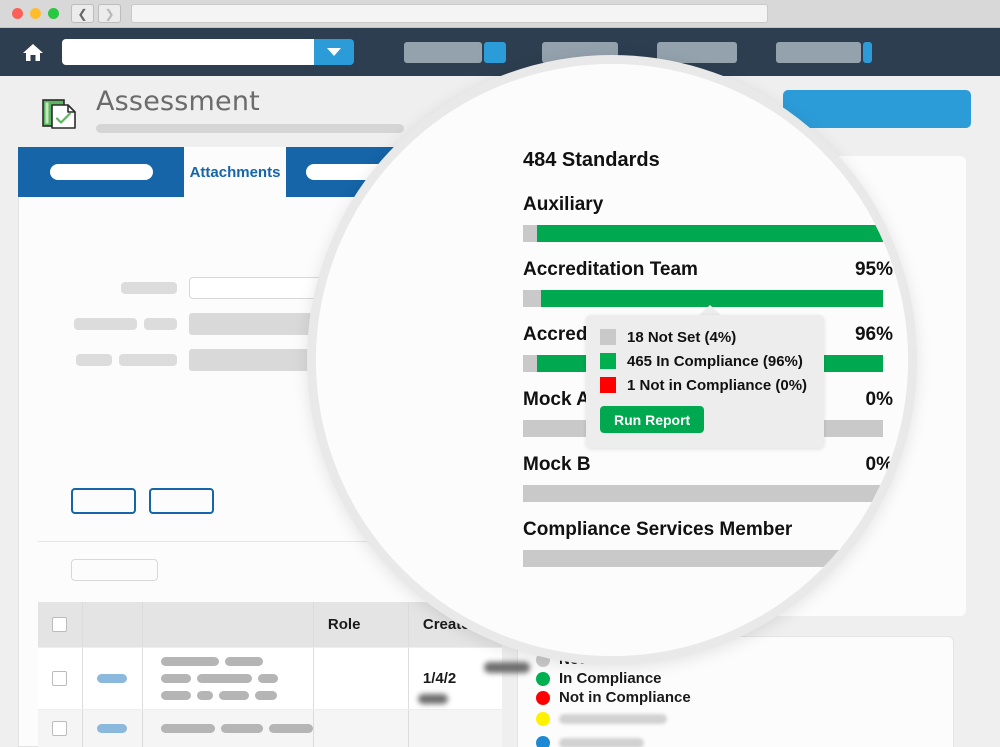 Image resolution: width=1000 pixels, height=747 pixels. Describe the element at coordinates (178, 101) in the screenshot. I see `page-title: Assessment` at that location.